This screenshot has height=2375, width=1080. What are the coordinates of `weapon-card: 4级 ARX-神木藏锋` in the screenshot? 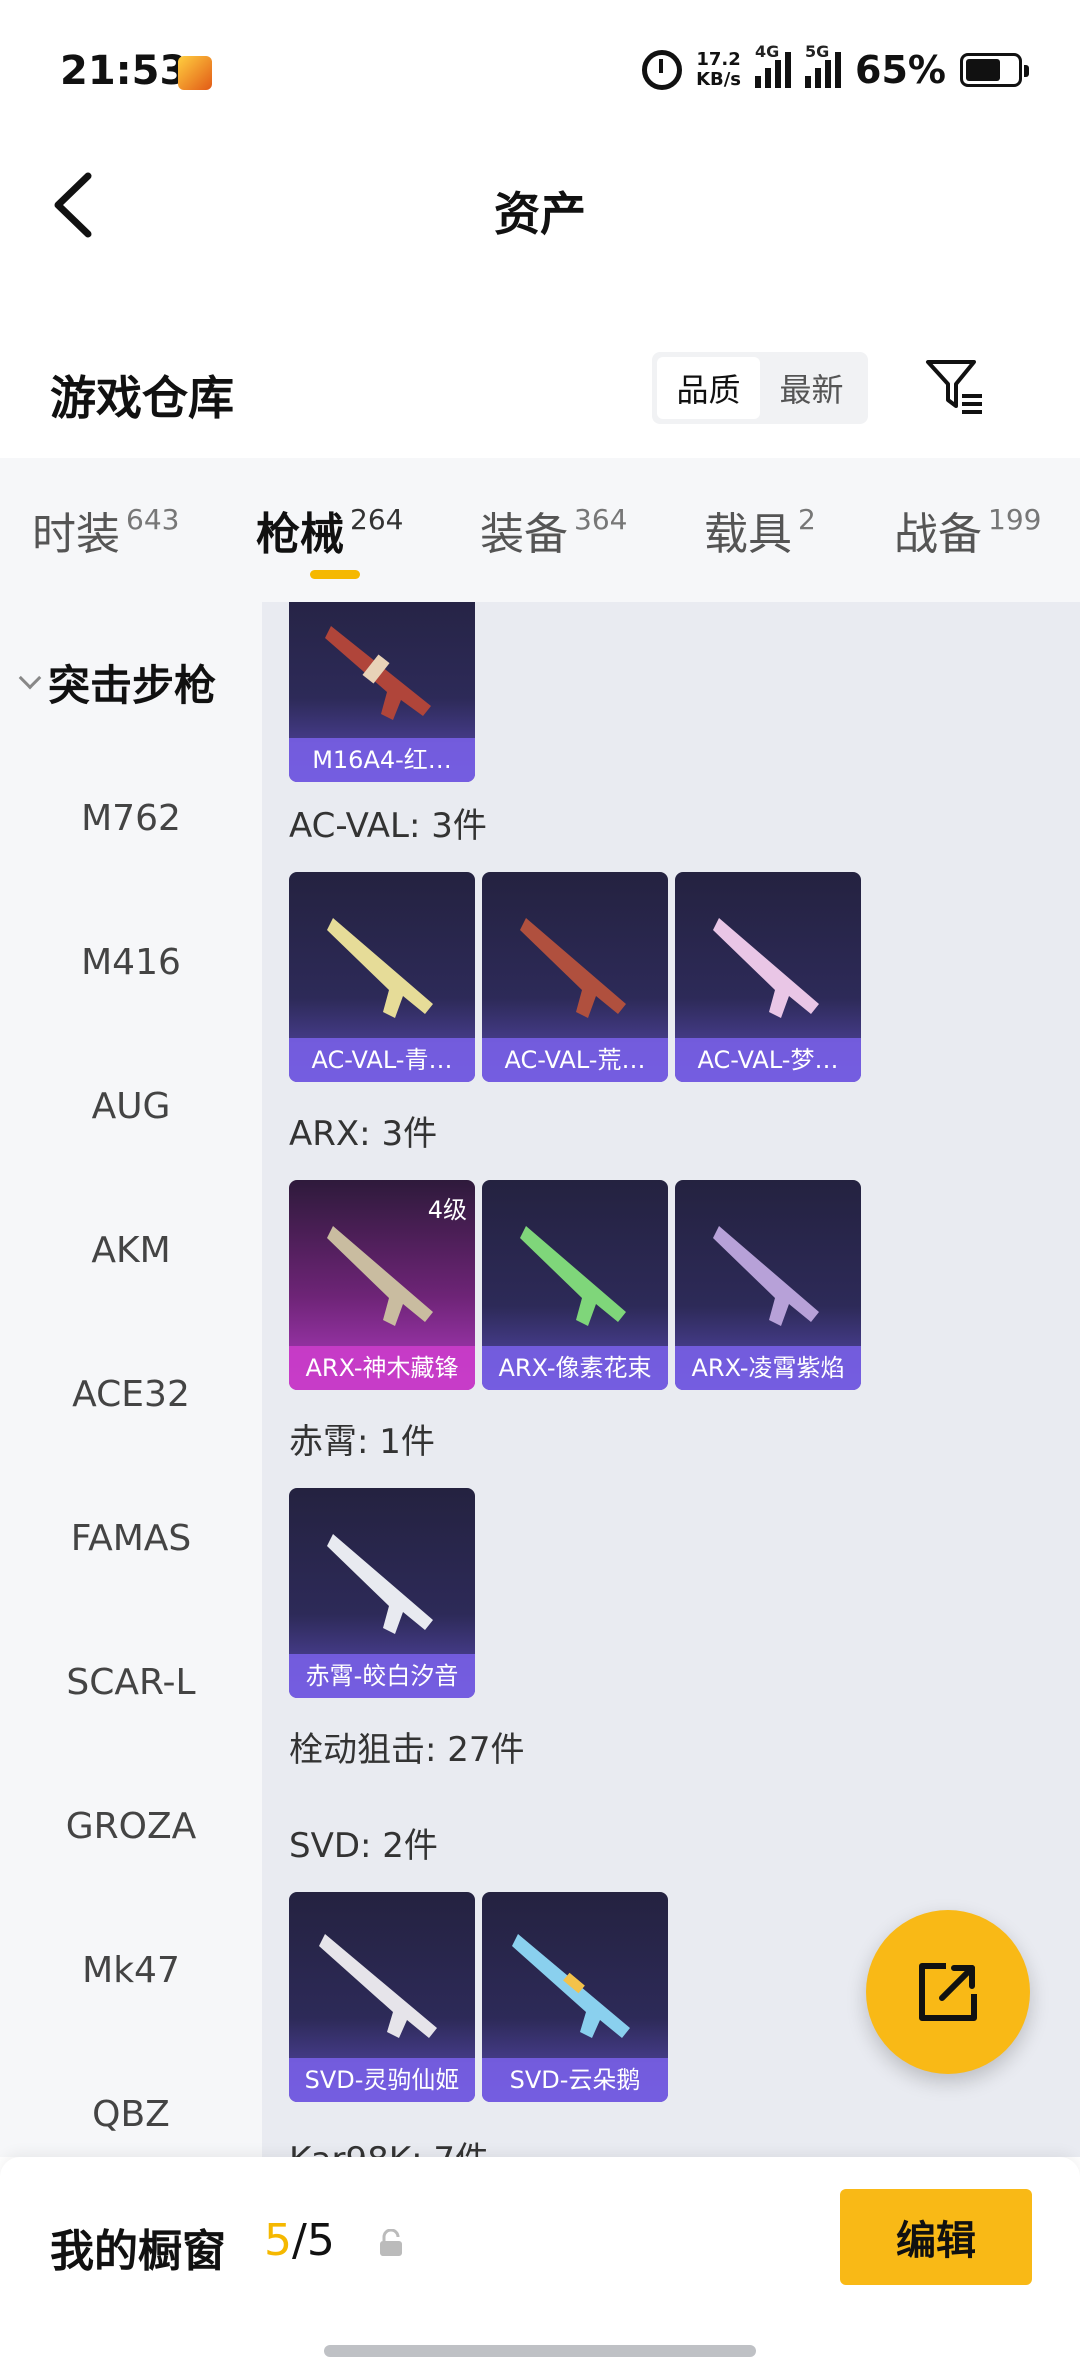 It's located at (382, 1285).